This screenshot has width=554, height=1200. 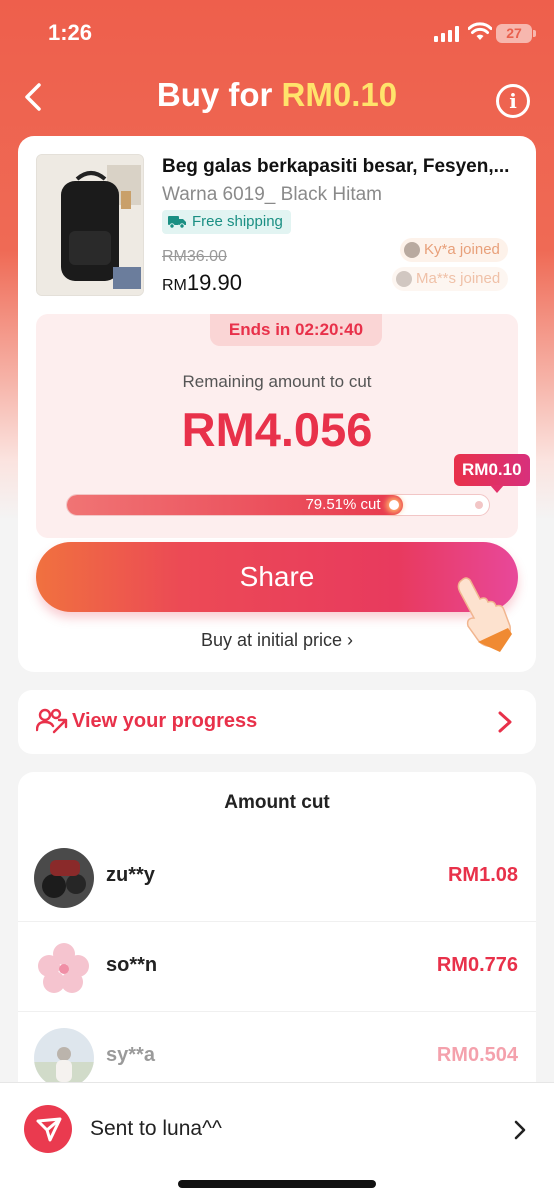 I want to click on joined-badge: Ky*a joined, so click(x=454, y=250).